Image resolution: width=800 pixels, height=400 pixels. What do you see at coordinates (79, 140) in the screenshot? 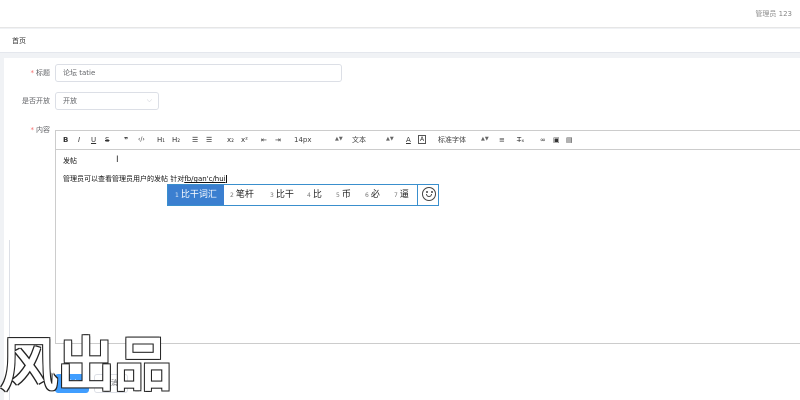
I see `italic-button: I` at bounding box center [79, 140].